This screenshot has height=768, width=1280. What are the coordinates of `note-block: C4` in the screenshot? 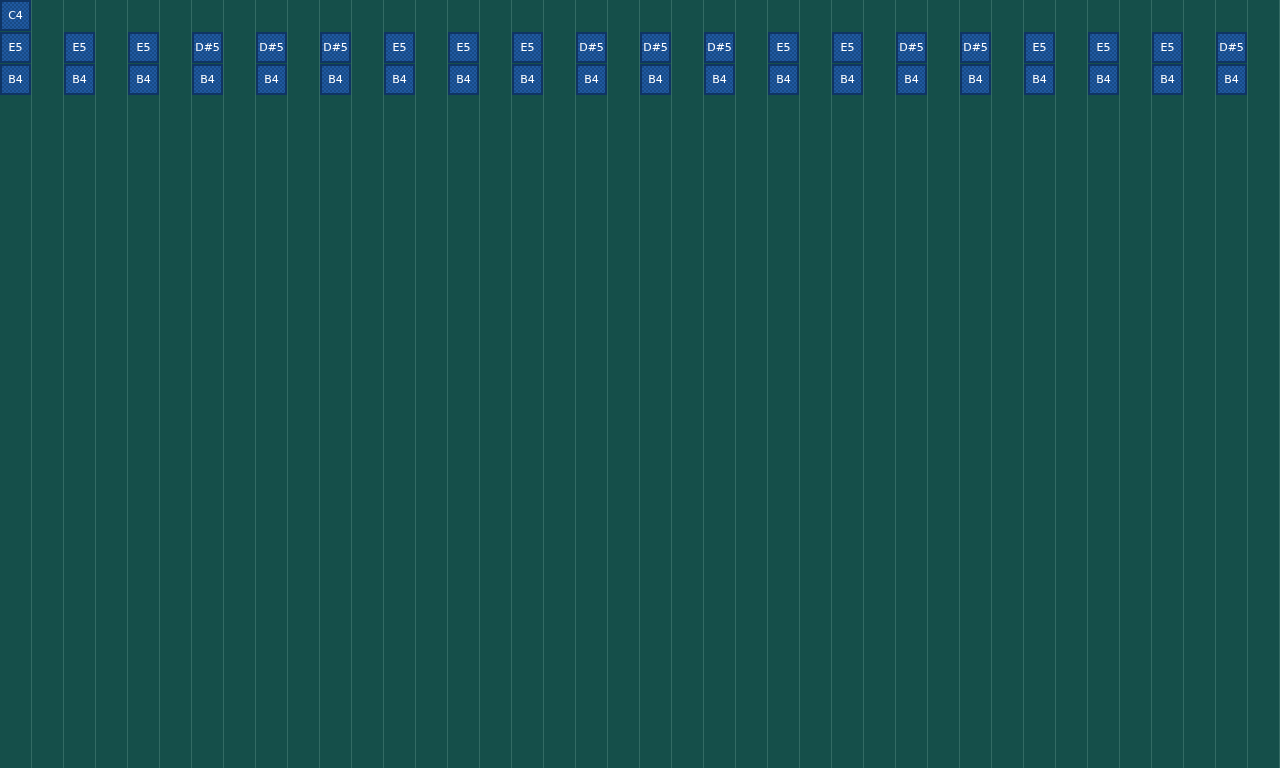 It's located at (15, 15).